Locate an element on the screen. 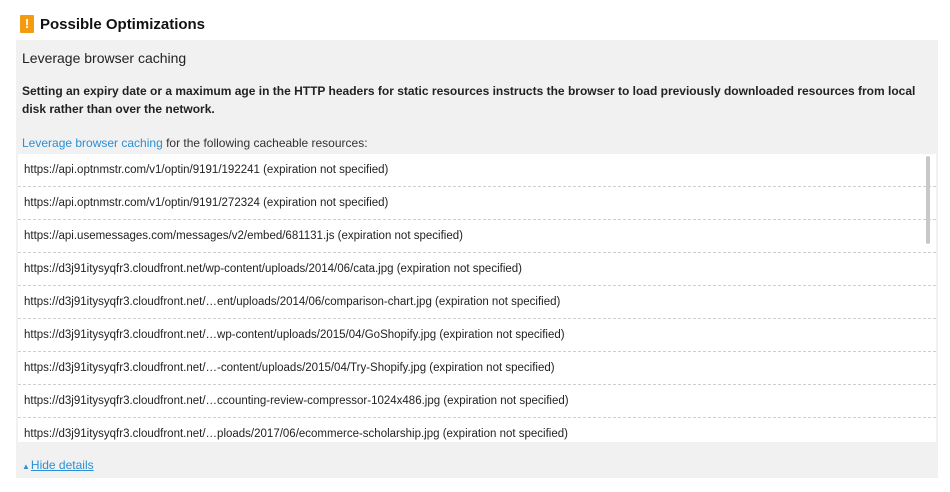 Image resolution: width=950 pixels, height=492 pixels. scrollbar-thumb is located at coordinates (928, 200).